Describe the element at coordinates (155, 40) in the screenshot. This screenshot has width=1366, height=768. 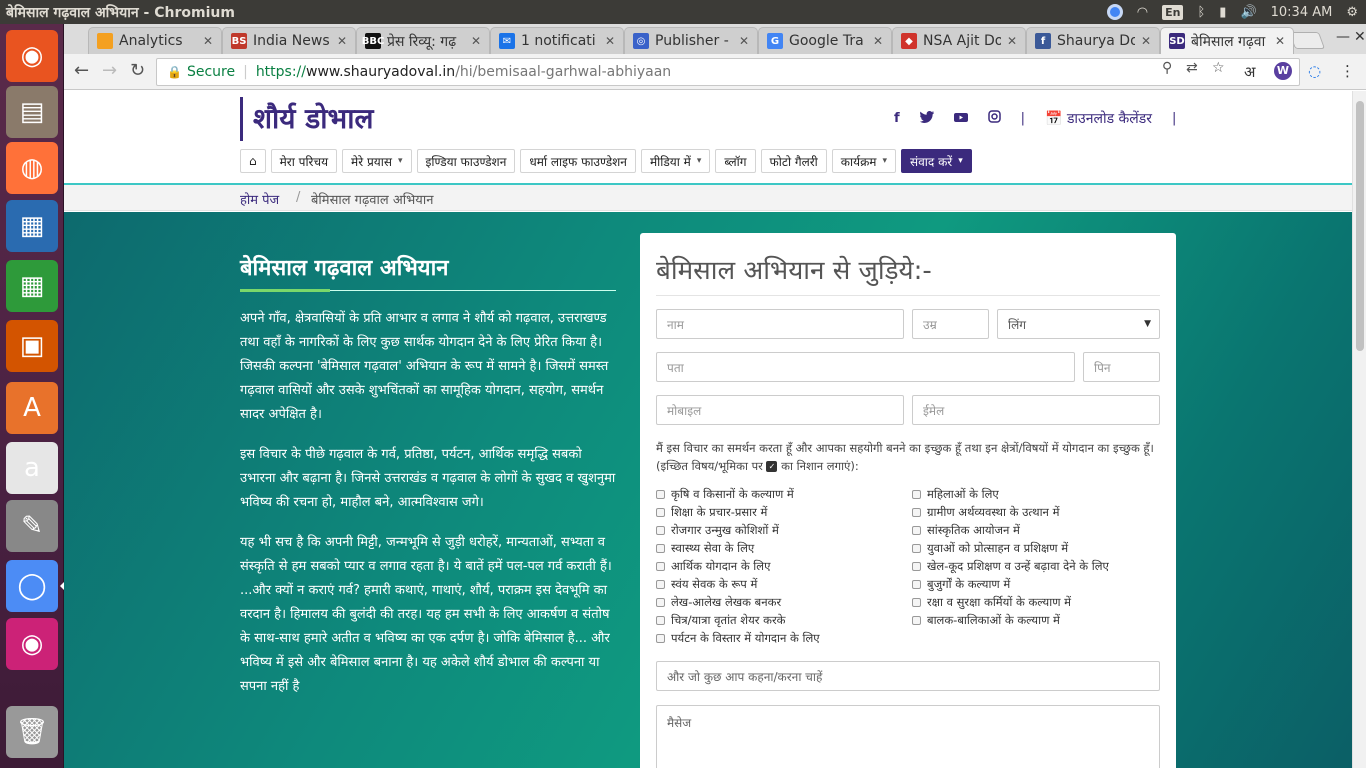
I see `browser-tab: Analytics ✕` at that location.